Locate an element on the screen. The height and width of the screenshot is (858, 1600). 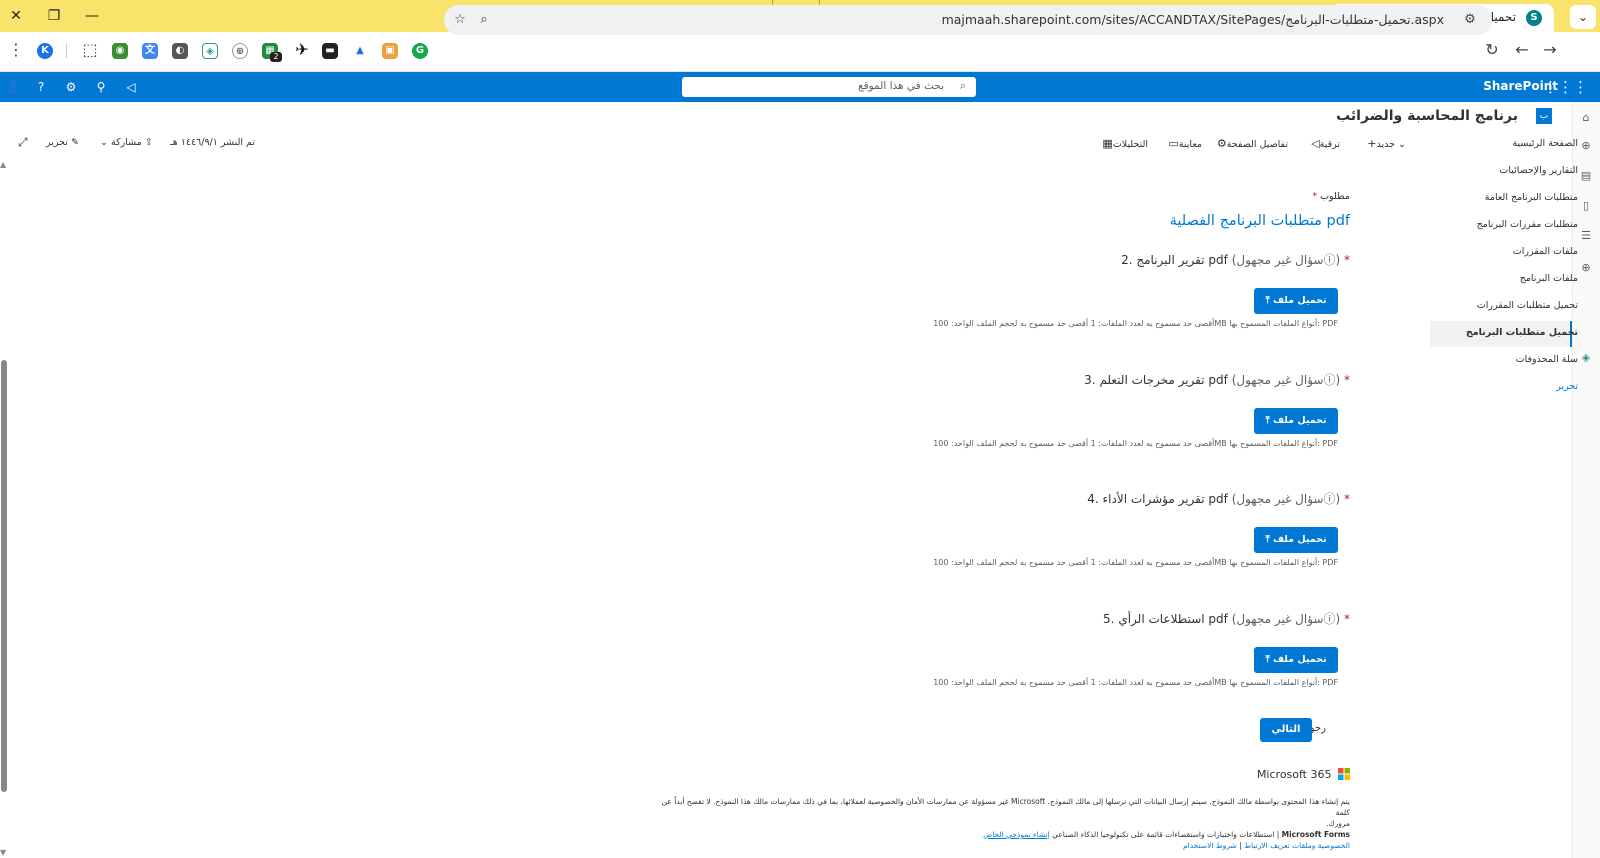
help-icon: ? is located at coordinates (41, 87).